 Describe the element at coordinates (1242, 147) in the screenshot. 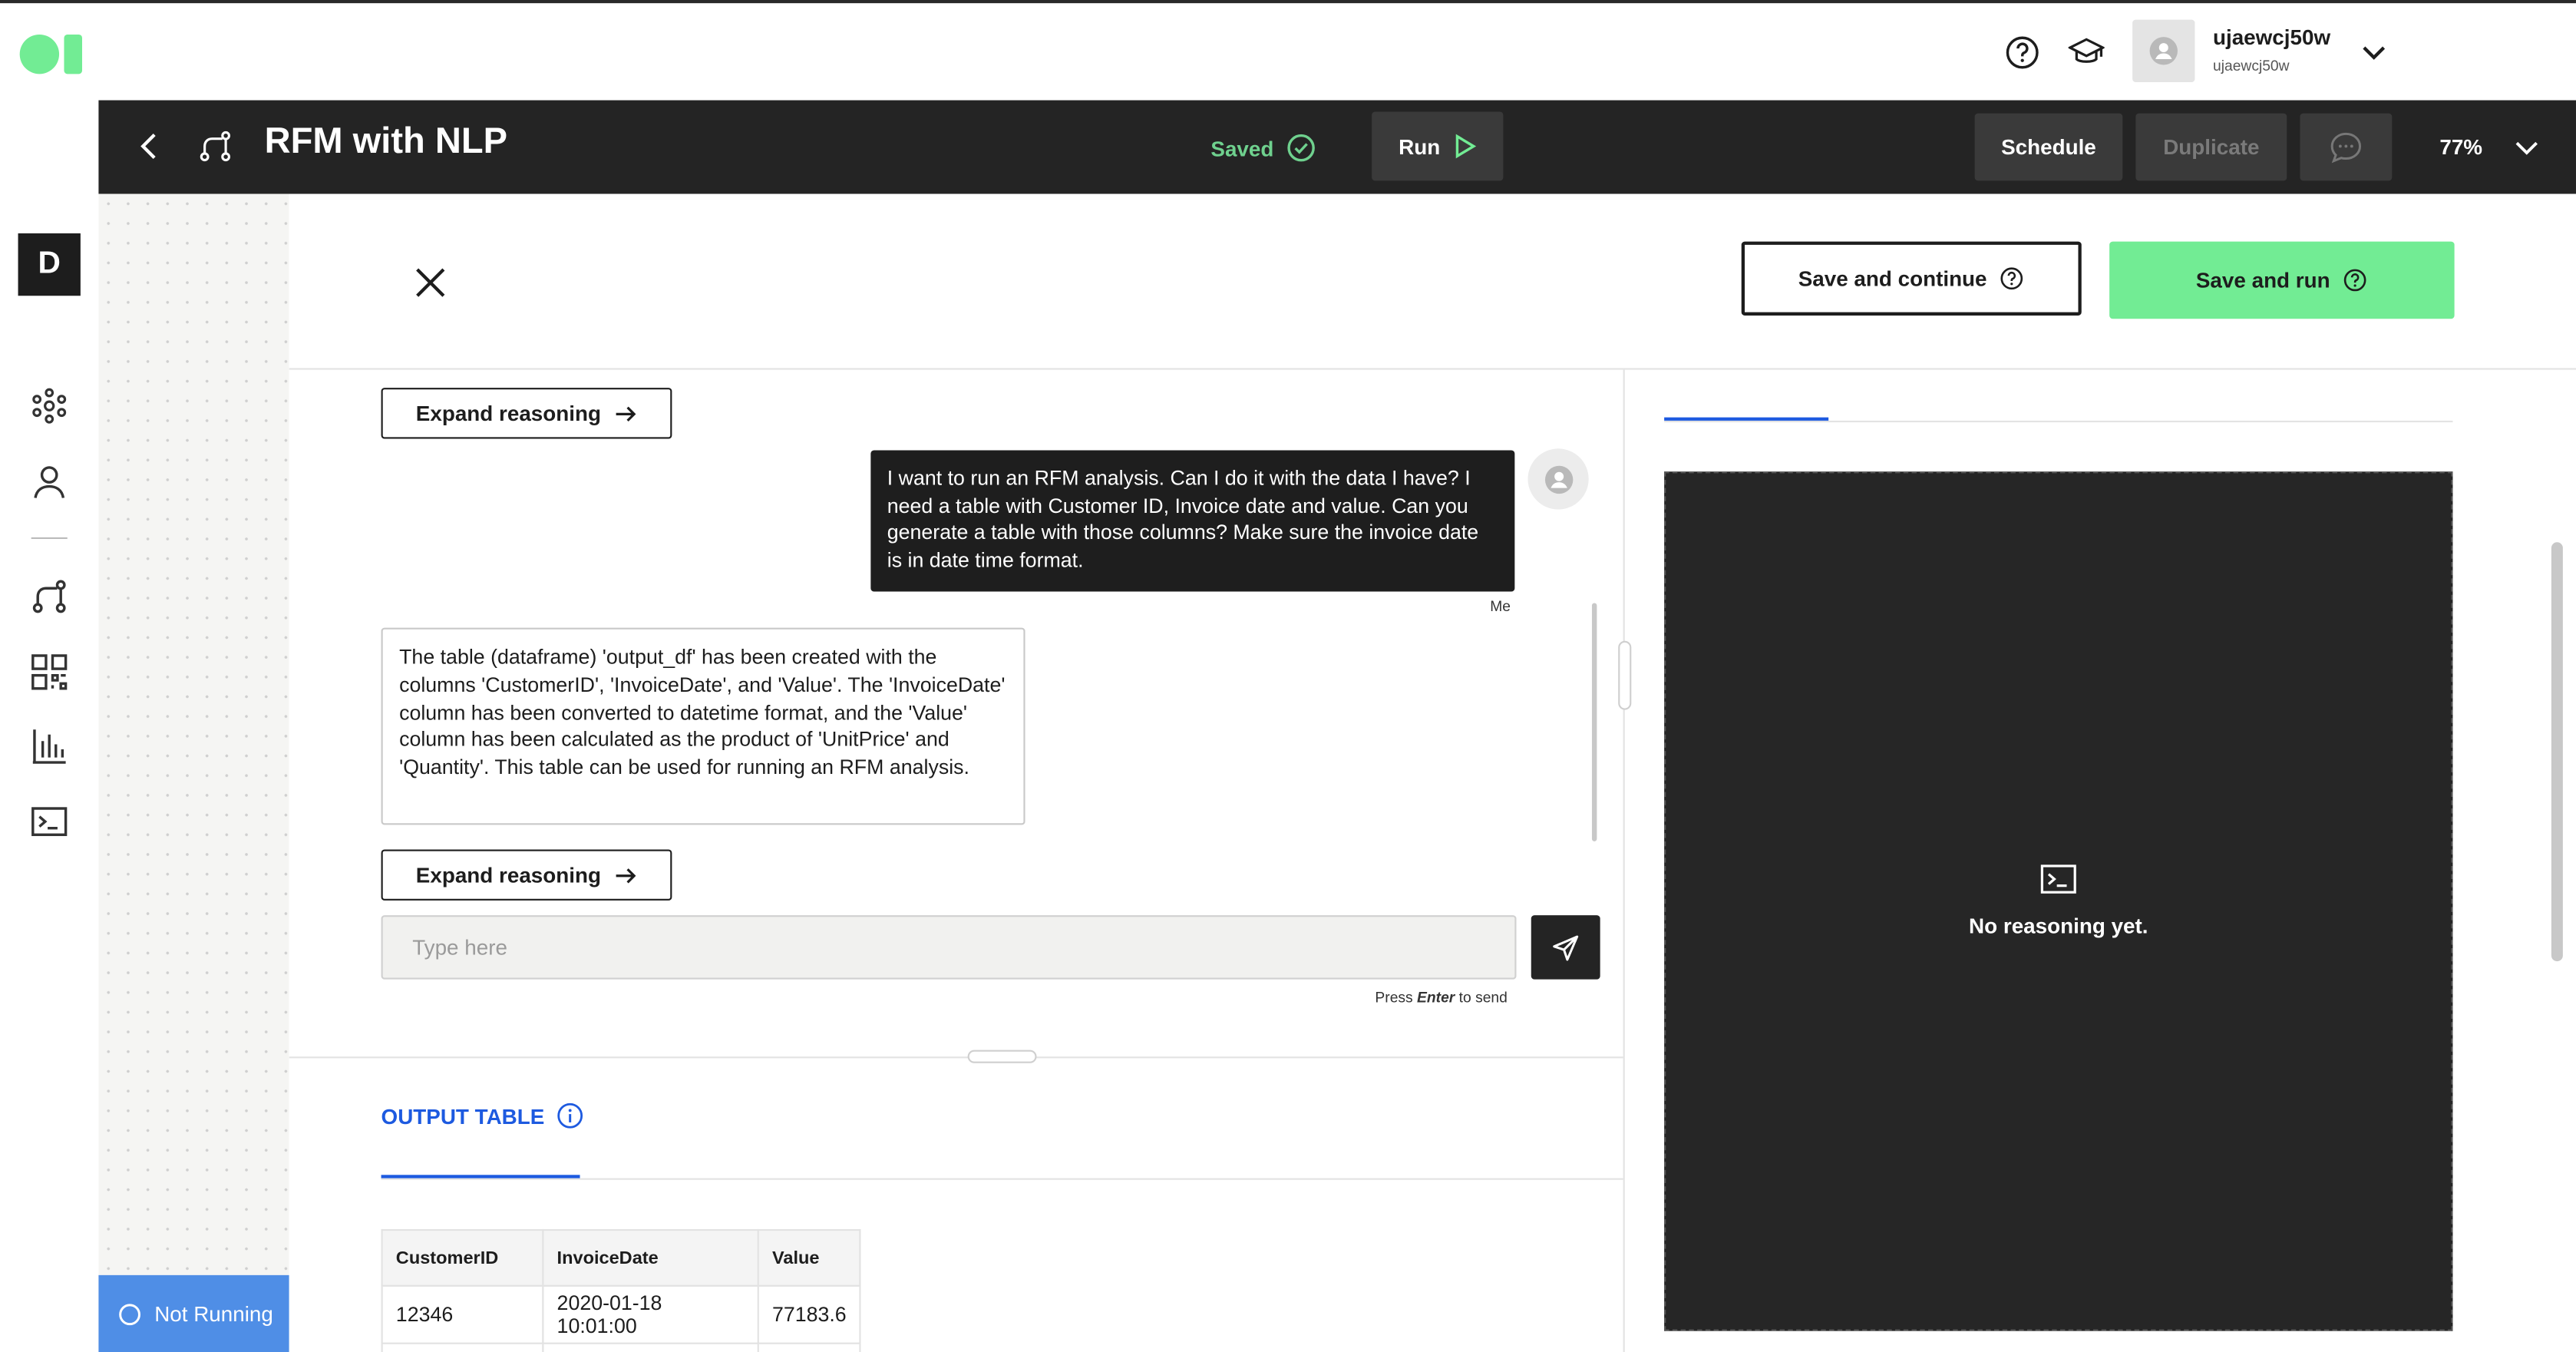

I see `saved-label: Saved` at that location.